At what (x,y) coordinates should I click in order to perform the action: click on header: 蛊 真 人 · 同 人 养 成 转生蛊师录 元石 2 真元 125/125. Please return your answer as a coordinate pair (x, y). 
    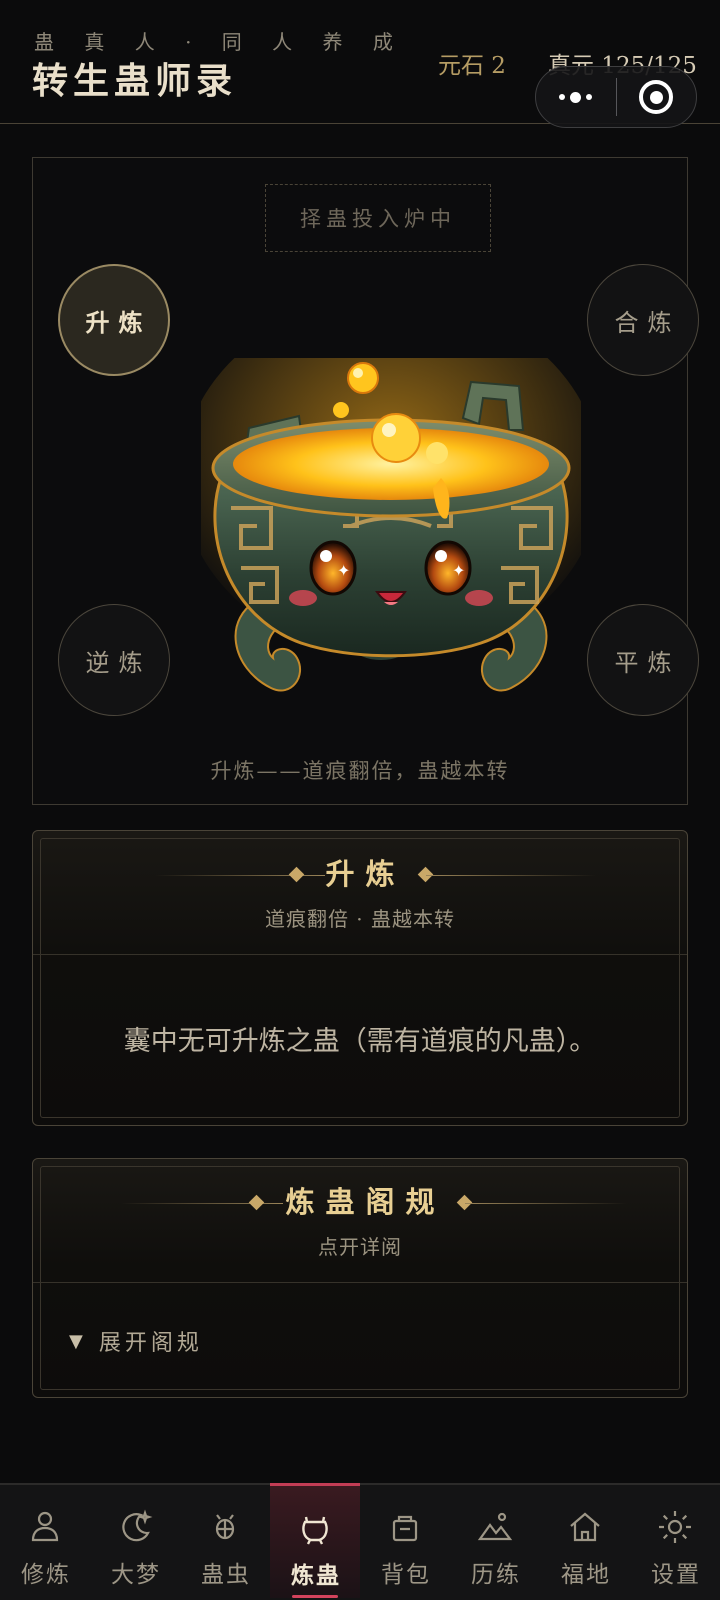
    Looking at the image, I should click on (360, 64).